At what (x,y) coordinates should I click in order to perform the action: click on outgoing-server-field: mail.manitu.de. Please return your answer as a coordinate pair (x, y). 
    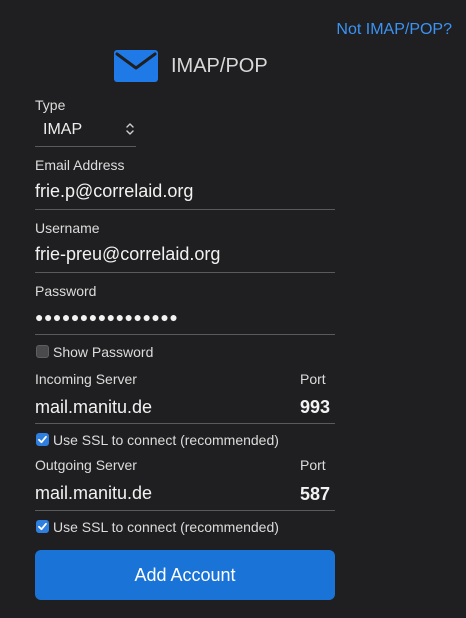
    Looking at the image, I should click on (93, 493).